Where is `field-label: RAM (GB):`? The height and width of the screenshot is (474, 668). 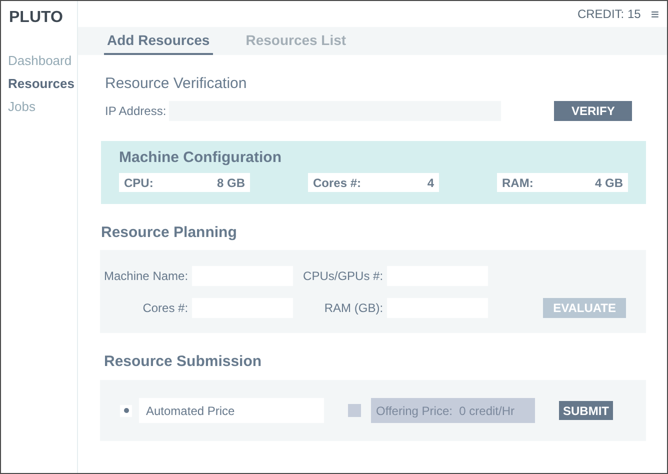 field-label: RAM (GB): is located at coordinates (353, 308).